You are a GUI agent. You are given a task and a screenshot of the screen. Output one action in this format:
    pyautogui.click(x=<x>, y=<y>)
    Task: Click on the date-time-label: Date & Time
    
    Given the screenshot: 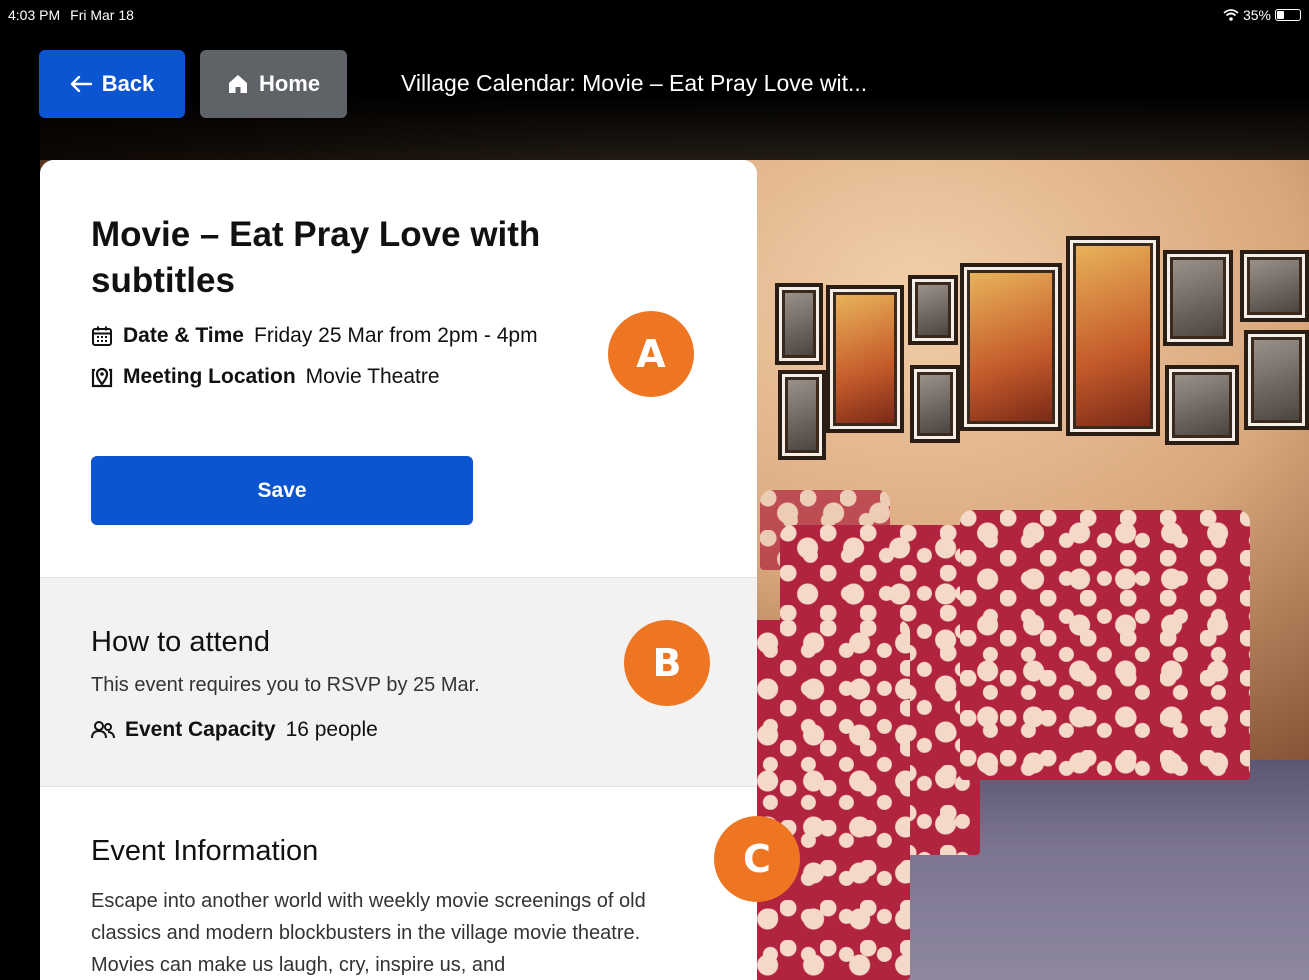 What is the action you would take?
    pyautogui.click(x=183, y=335)
    